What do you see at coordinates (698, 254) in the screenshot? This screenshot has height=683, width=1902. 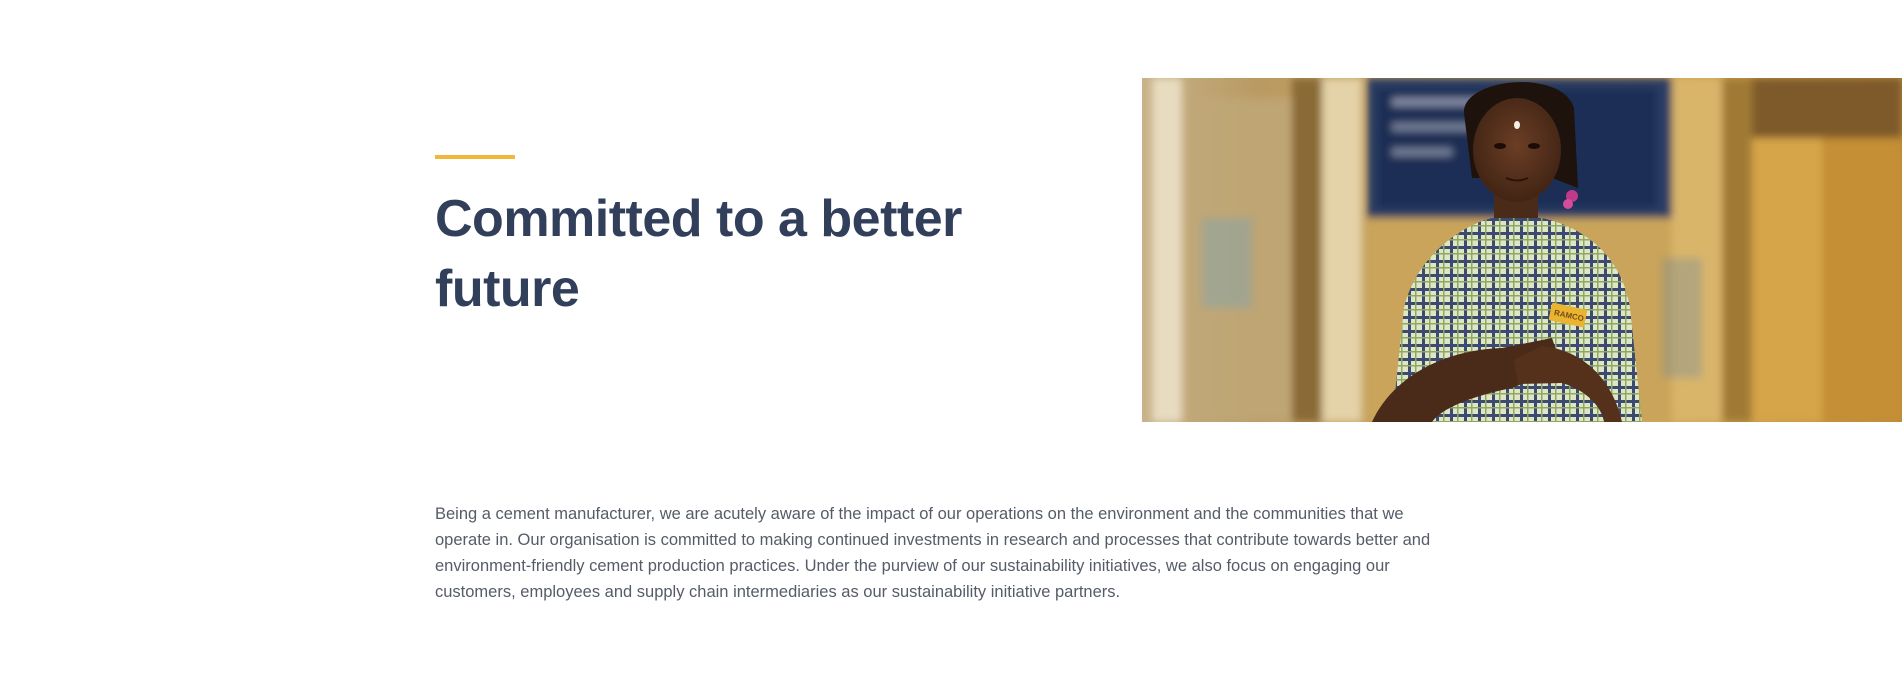 I see `section-heading: Committed to a better future` at bounding box center [698, 254].